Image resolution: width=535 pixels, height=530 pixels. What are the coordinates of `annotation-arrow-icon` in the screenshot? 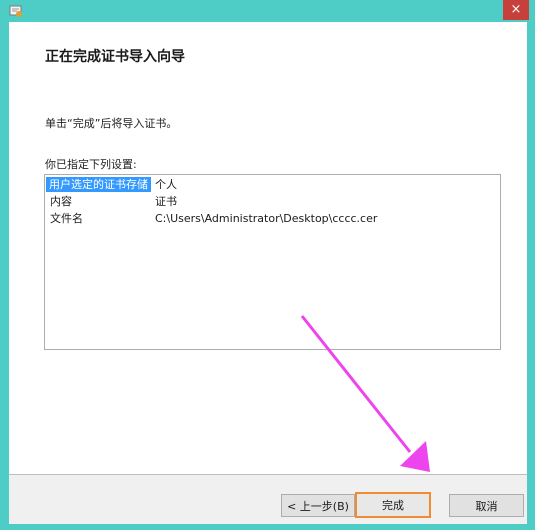 It's located at (365, 393).